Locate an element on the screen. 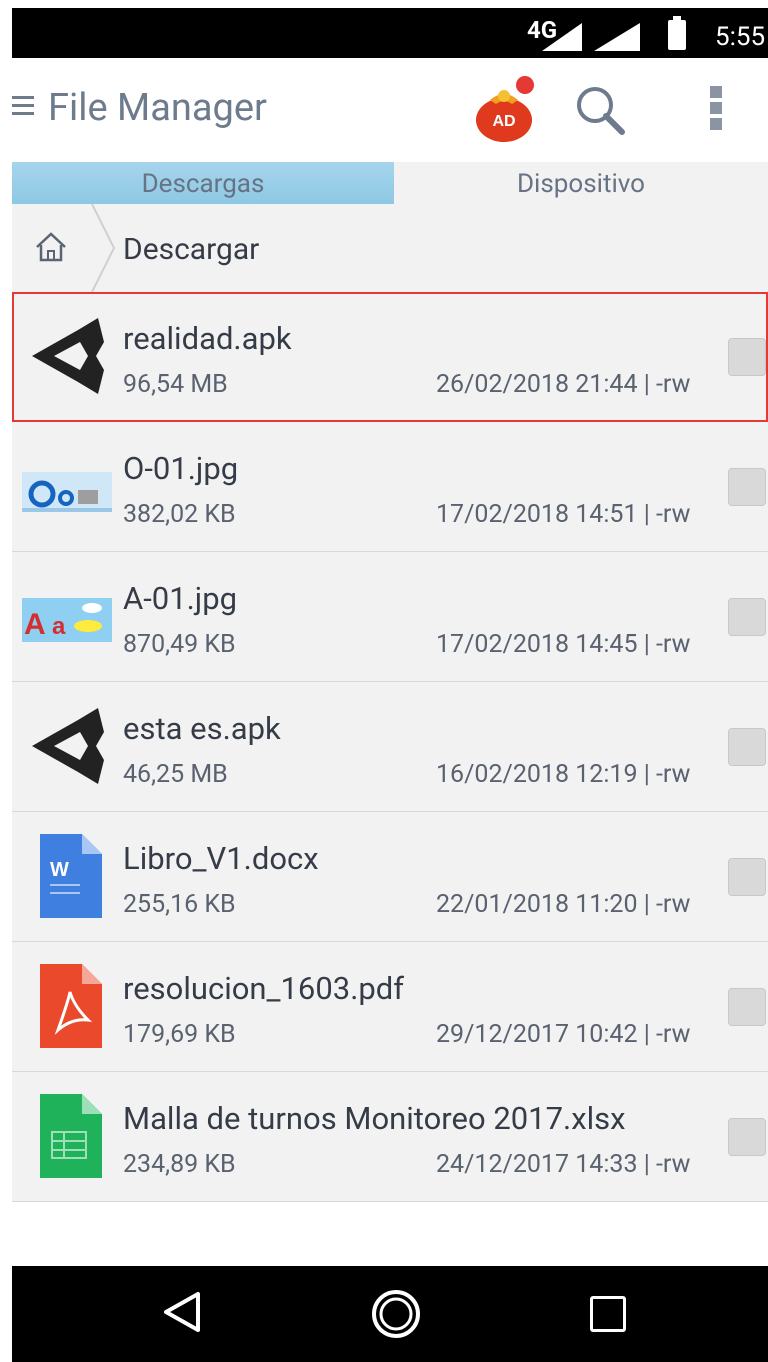  xlsx-icon is located at coordinates (71, 1136).